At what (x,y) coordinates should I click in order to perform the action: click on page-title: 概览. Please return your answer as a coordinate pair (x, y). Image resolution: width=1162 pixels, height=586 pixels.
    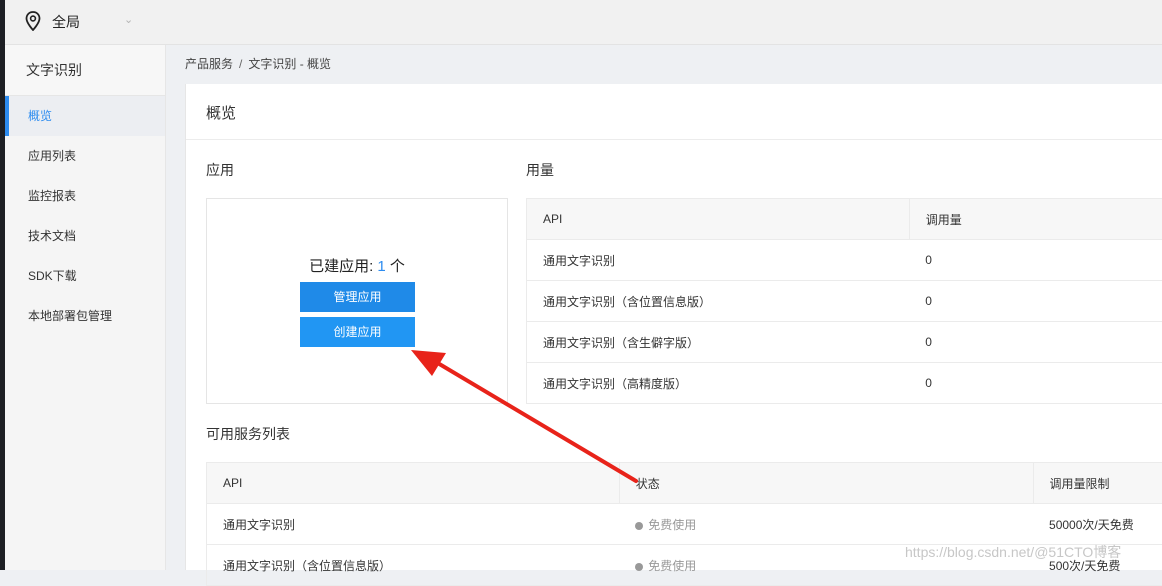
    Looking at the image, I should click on (221, 112).